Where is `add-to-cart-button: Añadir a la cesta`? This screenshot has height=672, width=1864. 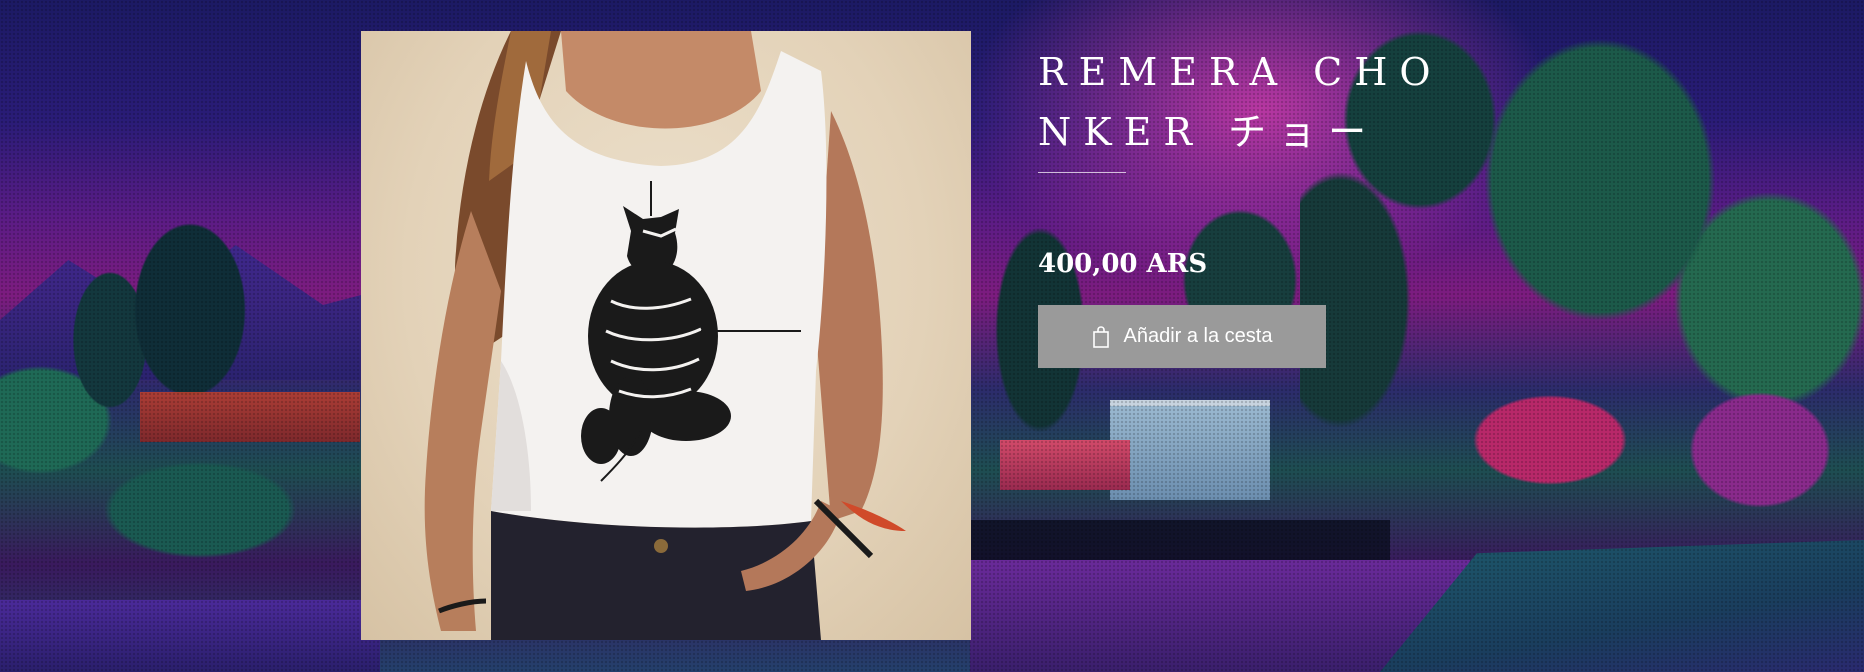 add-to-cart-button: Añadir a la cesta is located at coordinates (1182, 336).